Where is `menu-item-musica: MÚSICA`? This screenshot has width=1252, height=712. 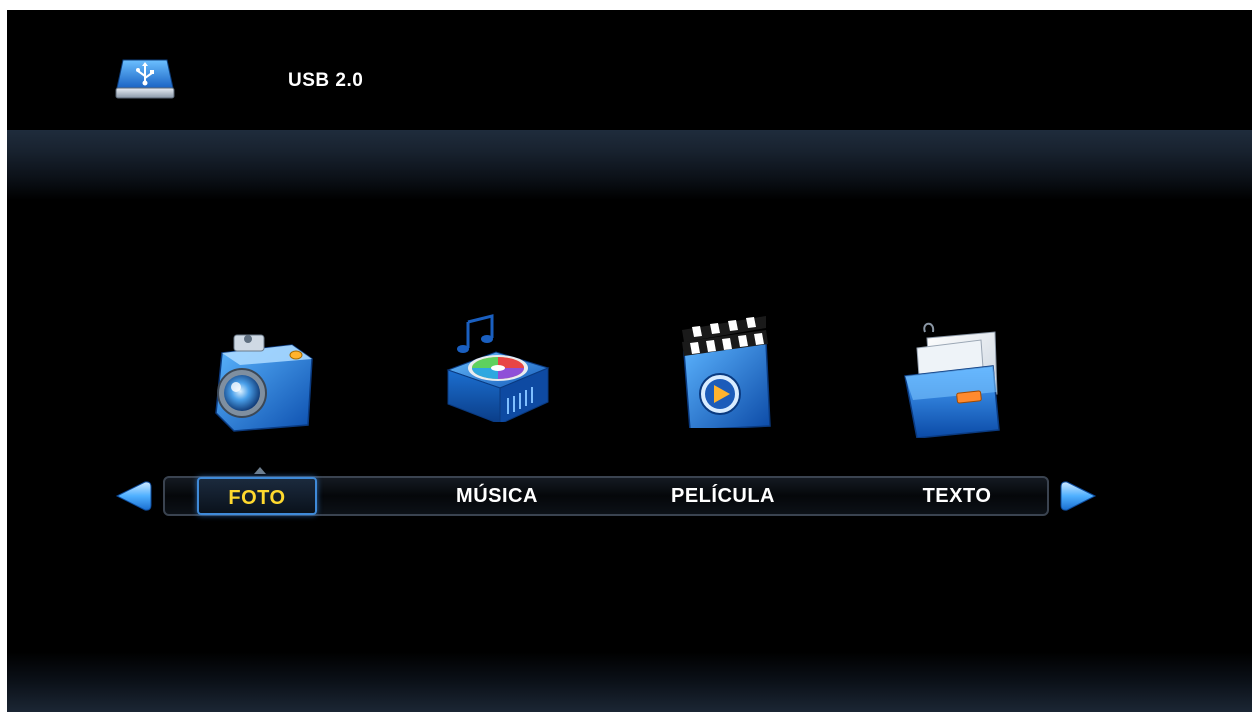 menu-item-musica: MÚSICA is located at coordinates (497, 496).